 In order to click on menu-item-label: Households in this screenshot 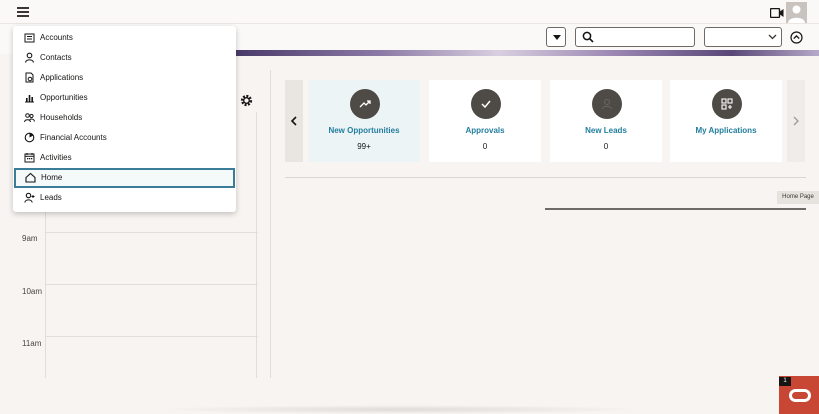, I will do `click(61, 117)`.